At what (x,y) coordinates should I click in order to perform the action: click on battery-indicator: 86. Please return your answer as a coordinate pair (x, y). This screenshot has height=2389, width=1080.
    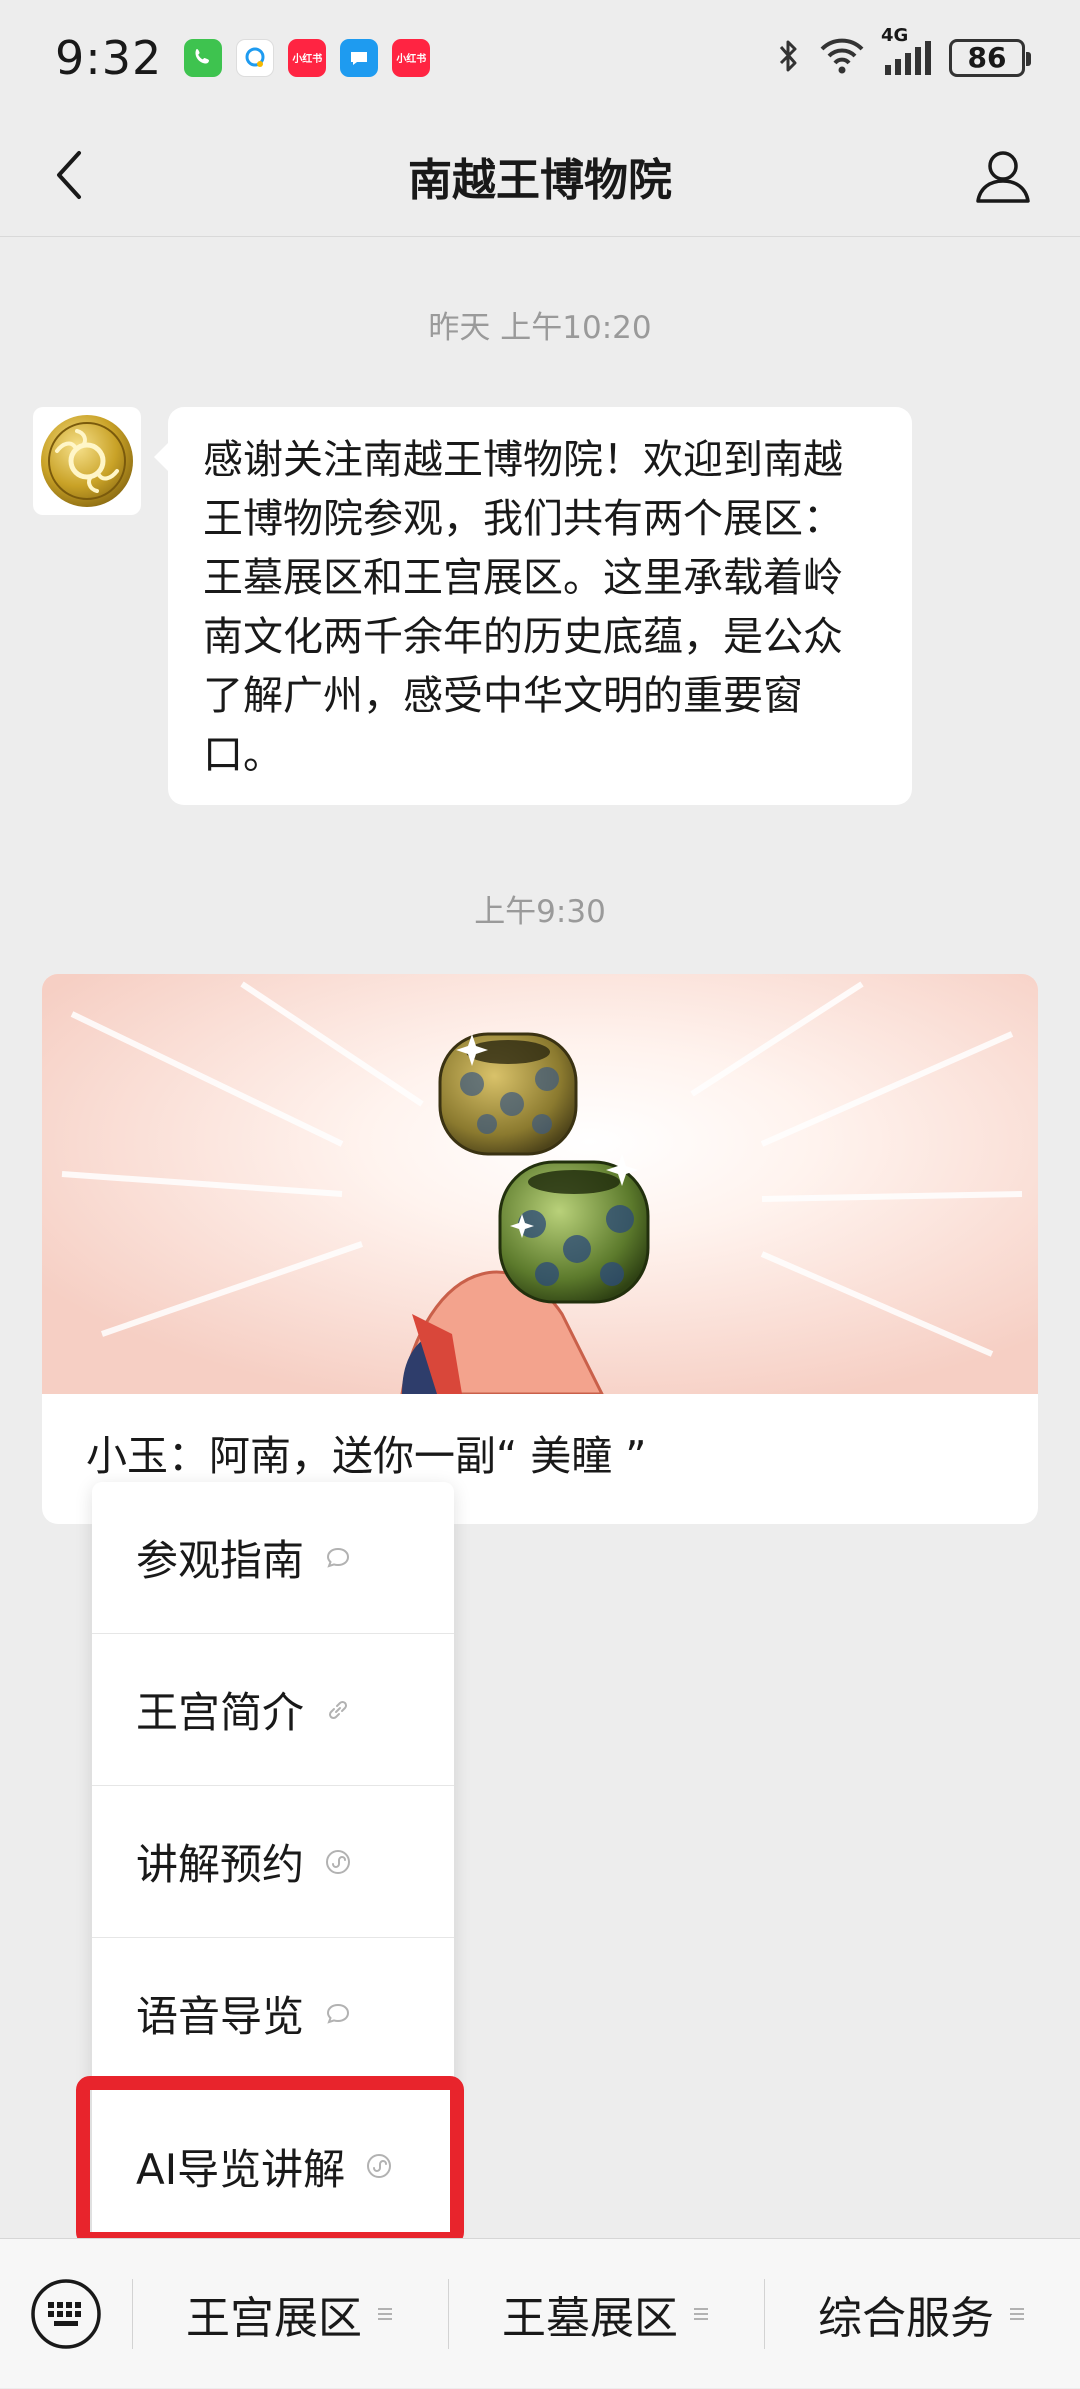
    Looking at the image, I should click on (990, 57).